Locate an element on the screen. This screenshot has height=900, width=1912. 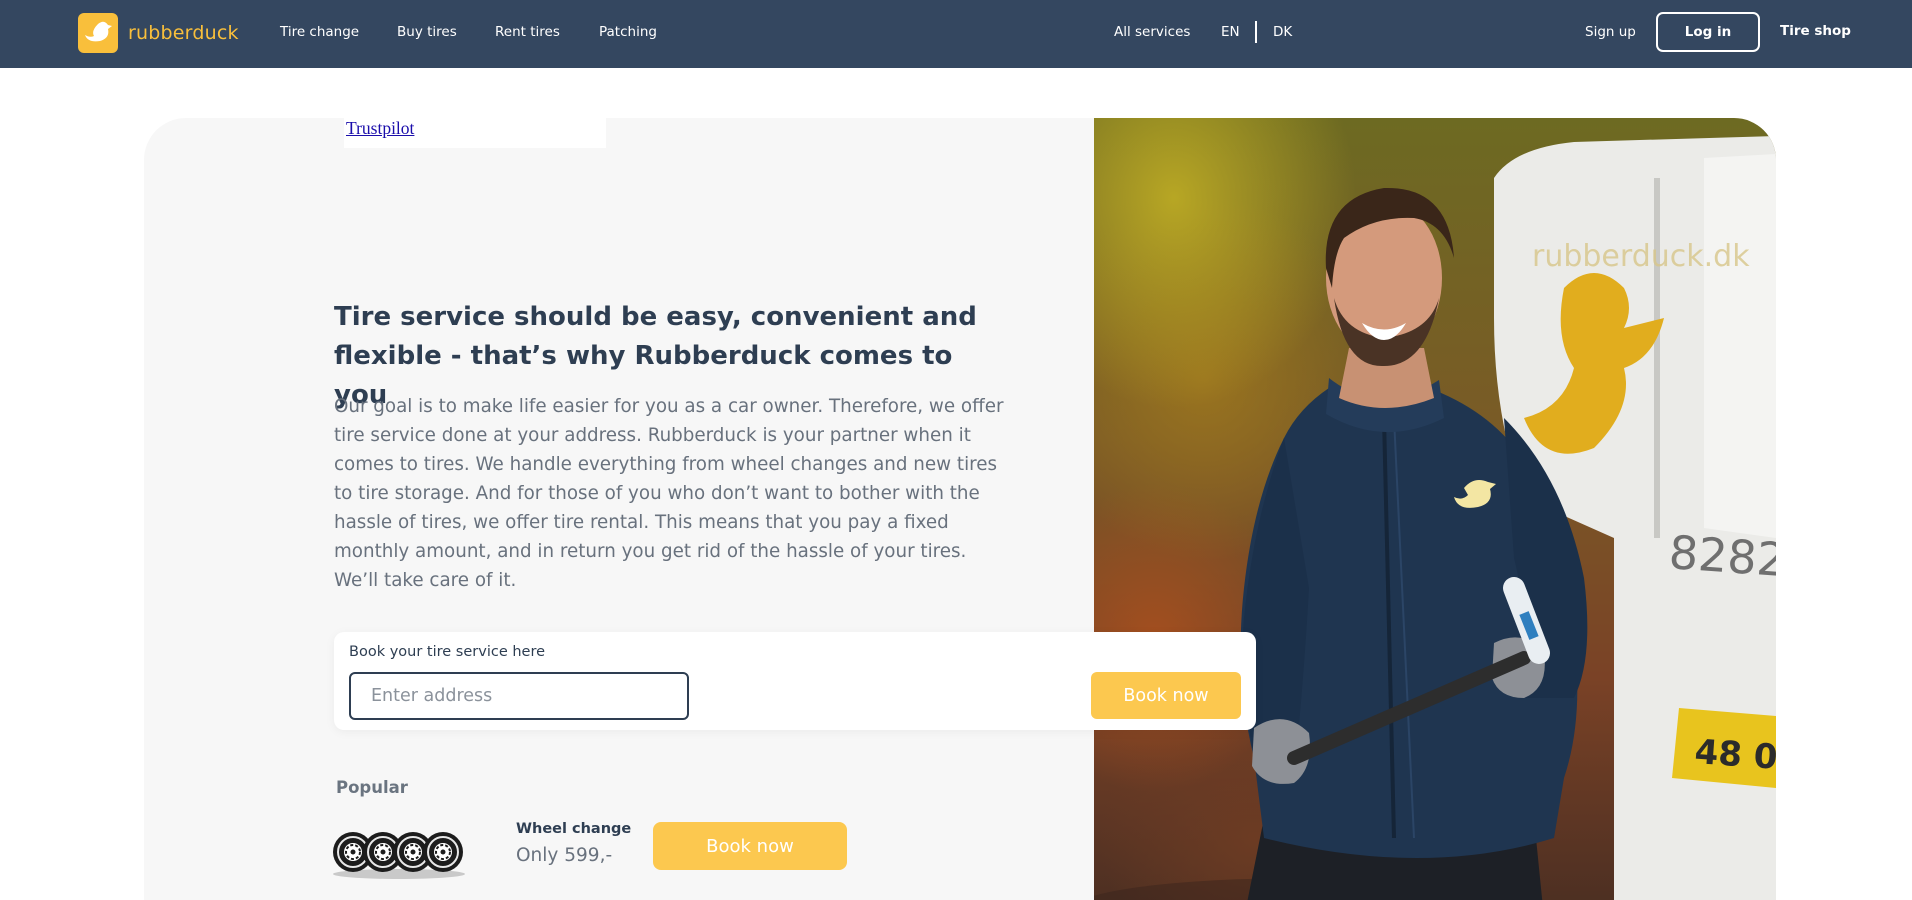
address-input is located at coordinates (519, 696).